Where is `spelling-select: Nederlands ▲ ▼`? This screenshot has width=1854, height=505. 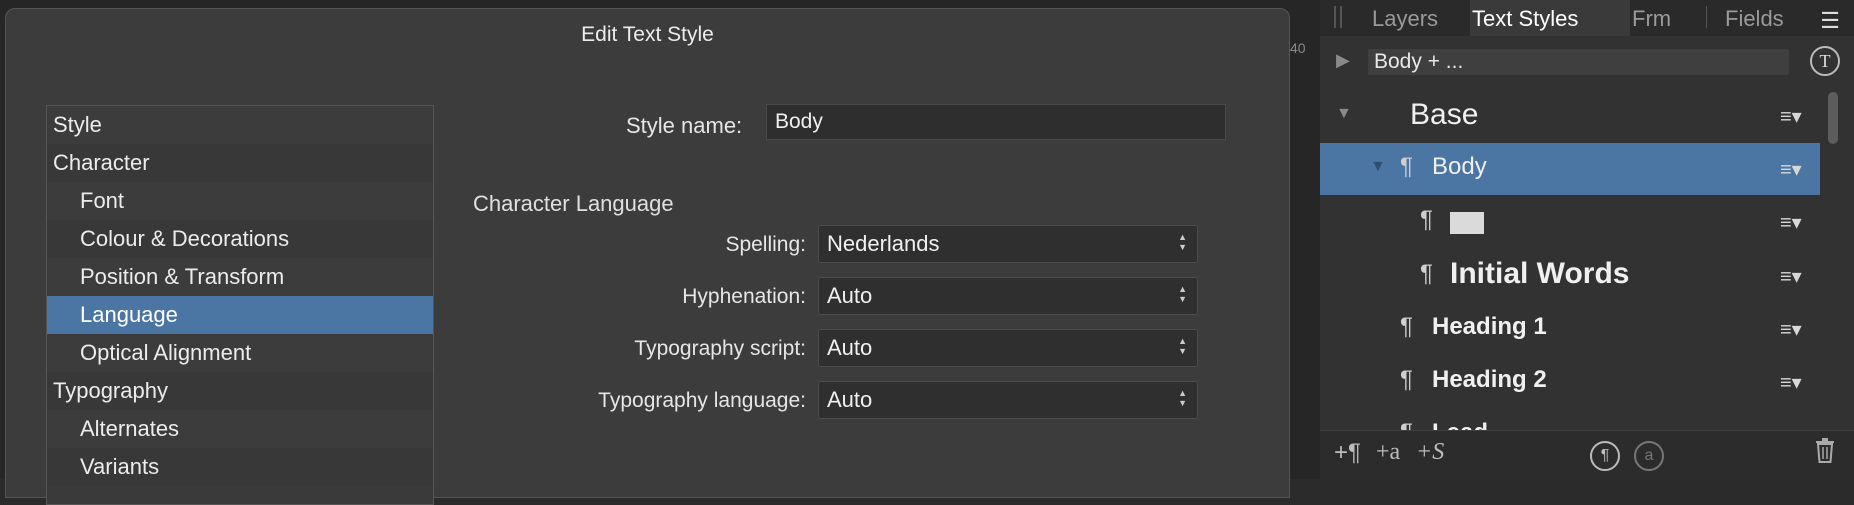
spelling-select: Nederlands ▲ ▼ is located at coordinates (1008, 244).